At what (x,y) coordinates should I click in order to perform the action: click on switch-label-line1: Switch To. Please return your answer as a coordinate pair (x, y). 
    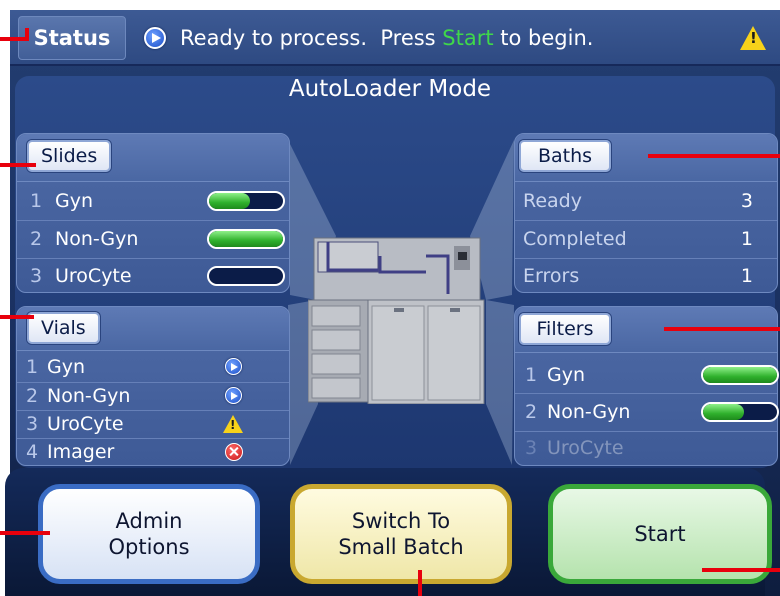
    Looking at the image, I should click on (401, 520).